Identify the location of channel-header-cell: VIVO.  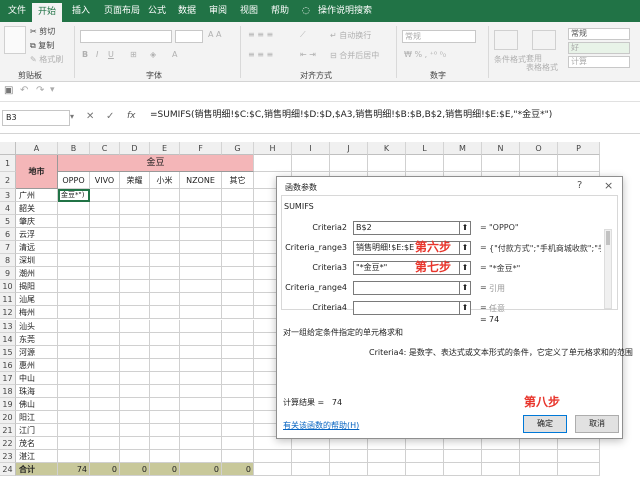
(105, 180).